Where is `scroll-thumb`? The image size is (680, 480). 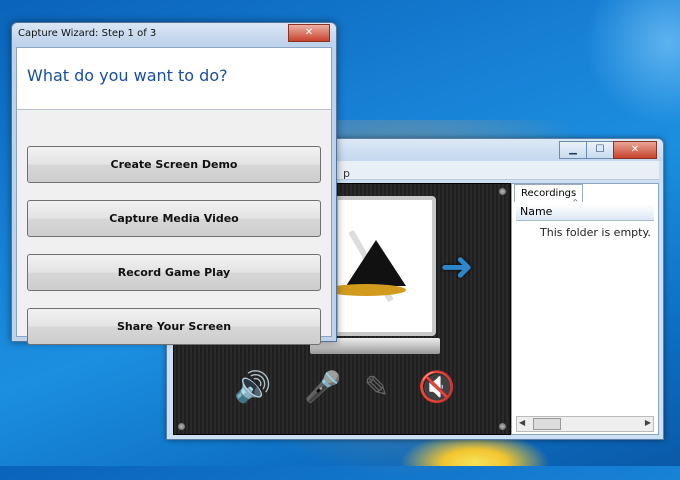 scroll-thumb is located at coordinates (547, 424).